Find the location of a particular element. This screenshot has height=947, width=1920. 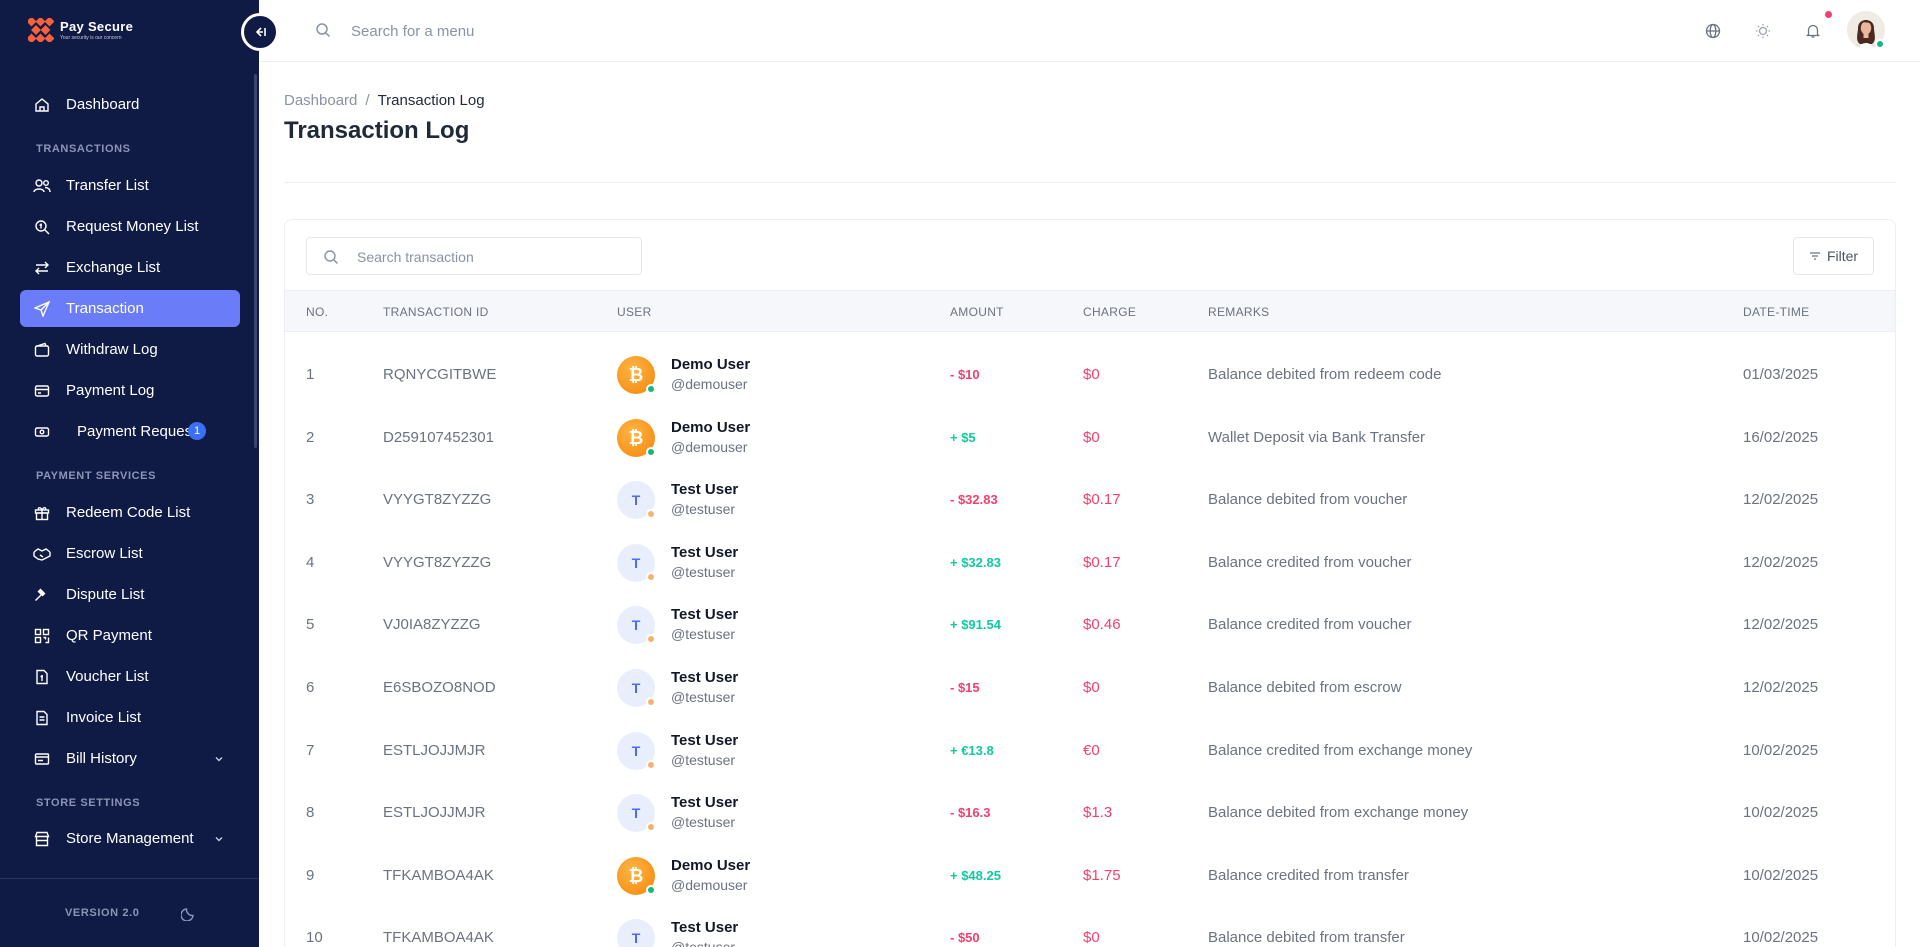

moon-icon is located at coordinates (188, 915).